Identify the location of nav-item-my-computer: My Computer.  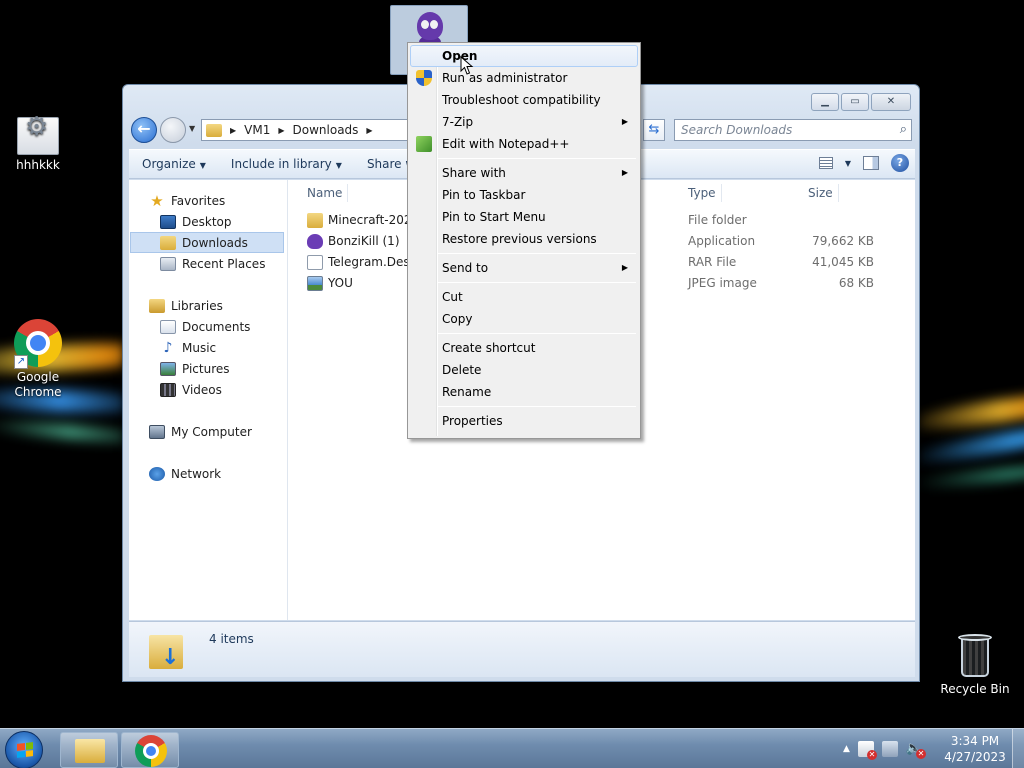
(208, 431).